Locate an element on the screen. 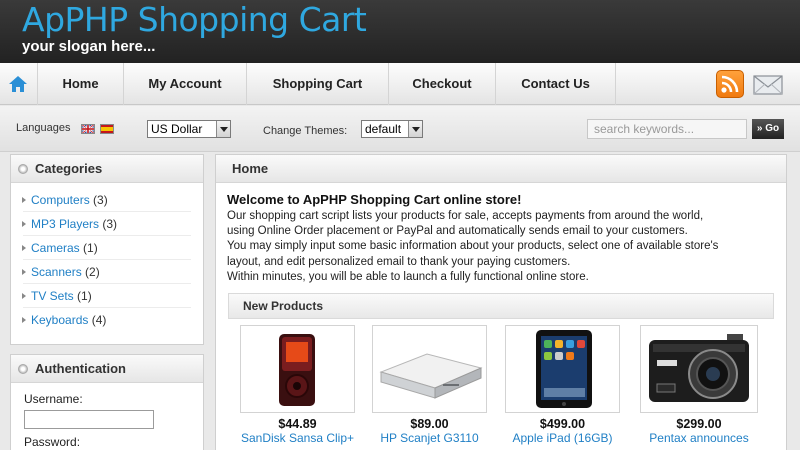 The height and width of the screenshot is (450, 800). search-go-button: » Go is located at coordinates (768, 129).